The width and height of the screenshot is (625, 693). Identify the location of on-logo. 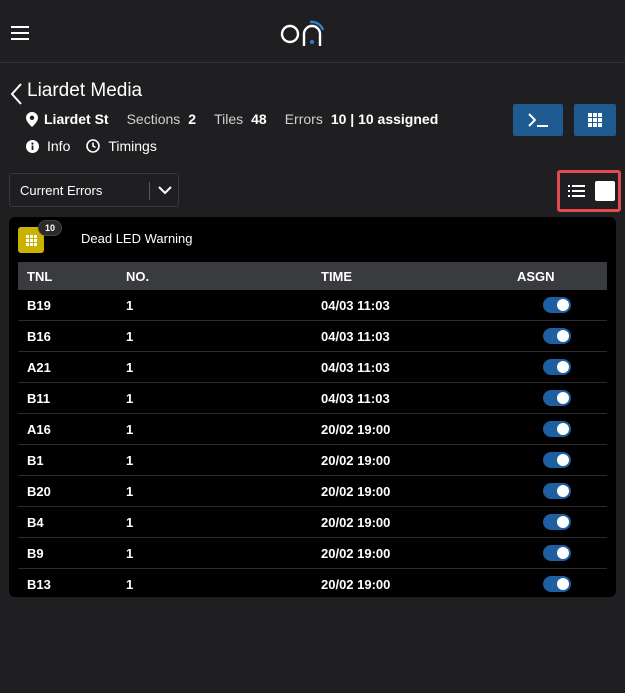
(303, 32).